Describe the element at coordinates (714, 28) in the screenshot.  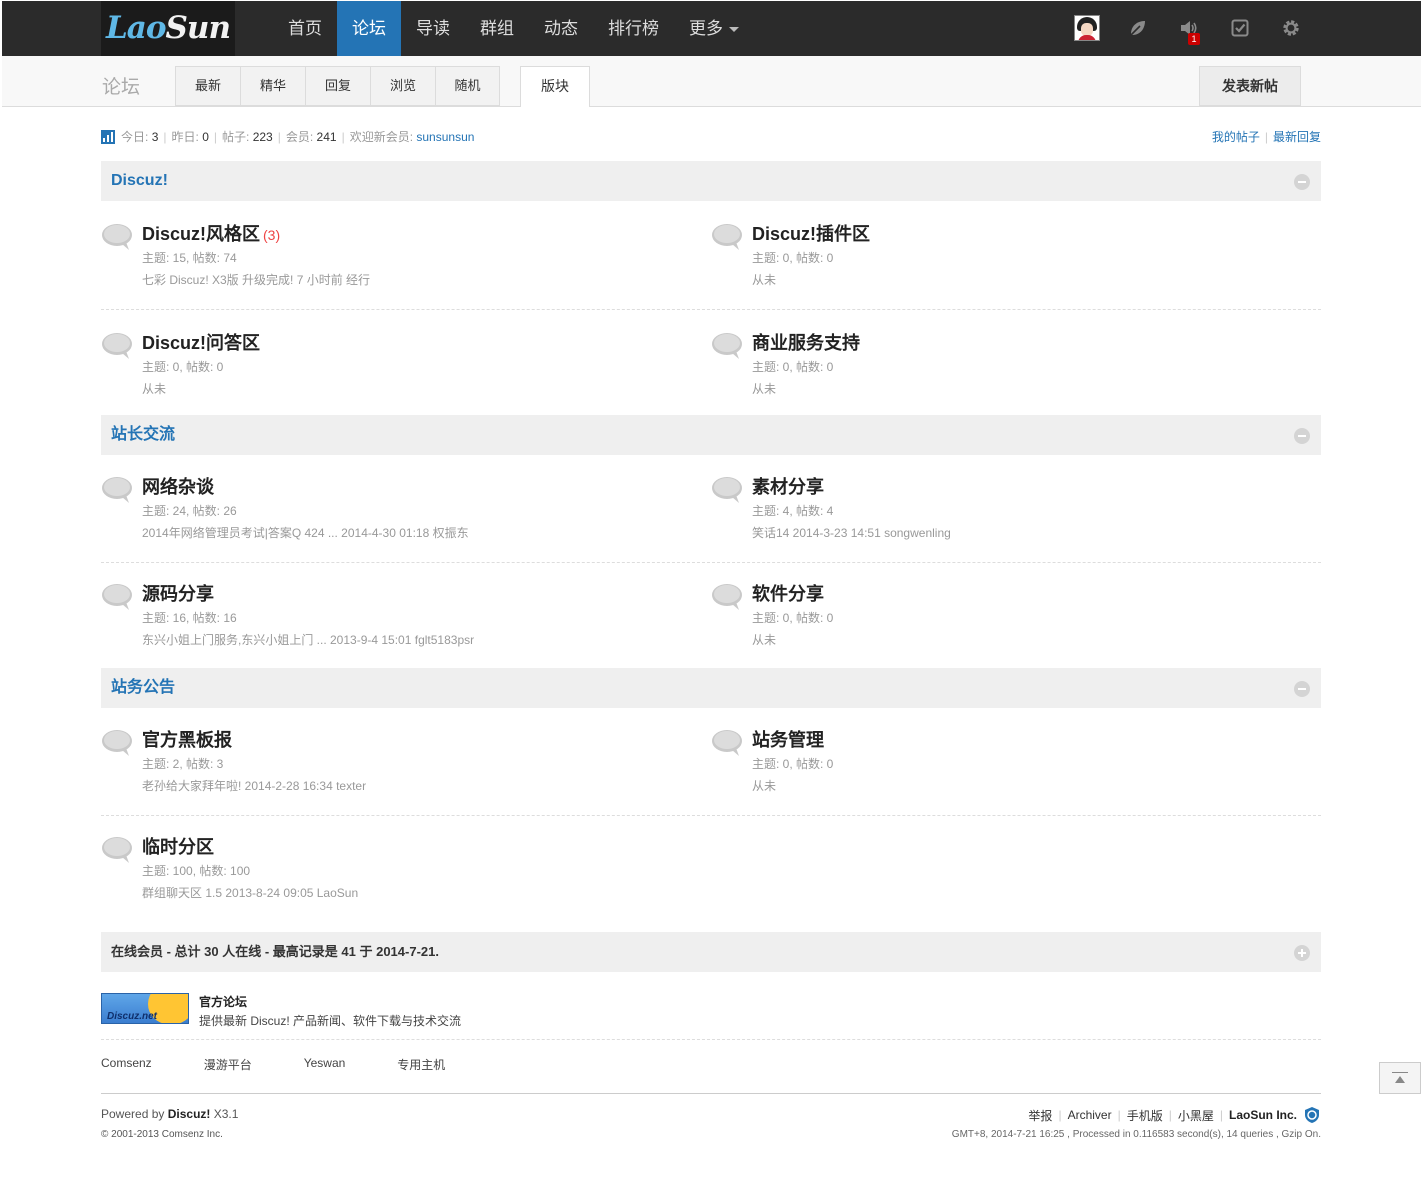
I see `nav-more: 更多` at that location.